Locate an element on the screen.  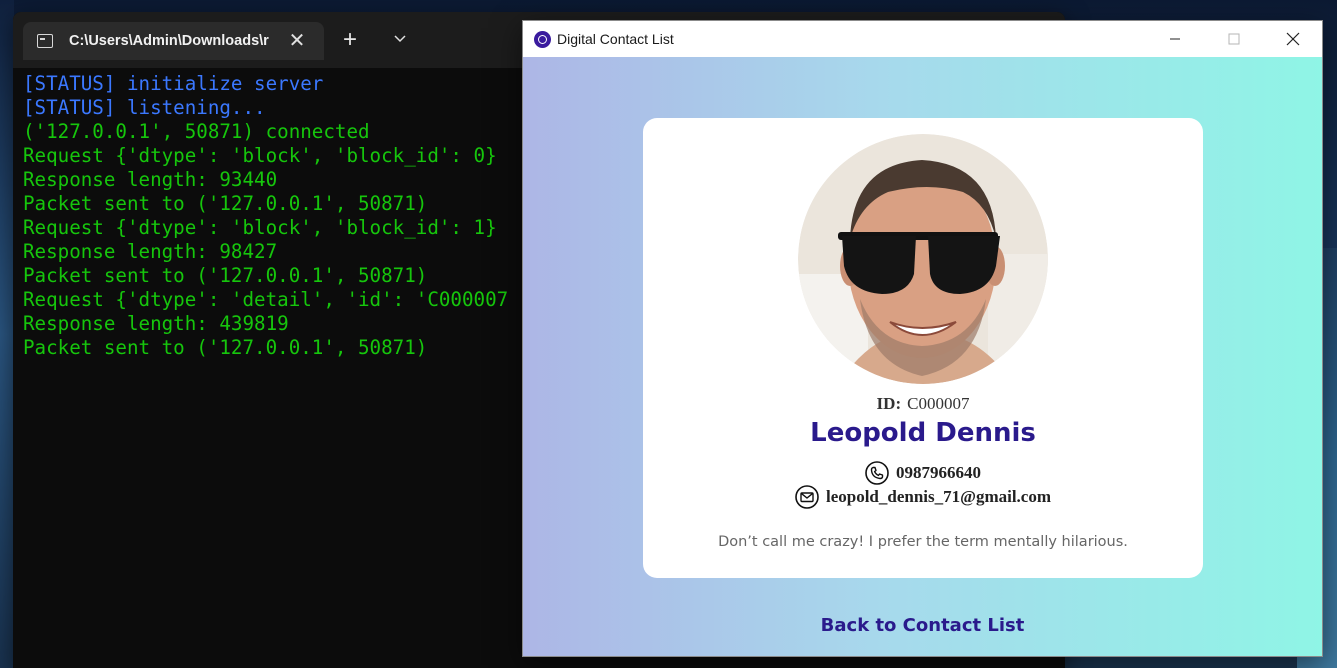
close-icon is located at coordinates (1292, 39).